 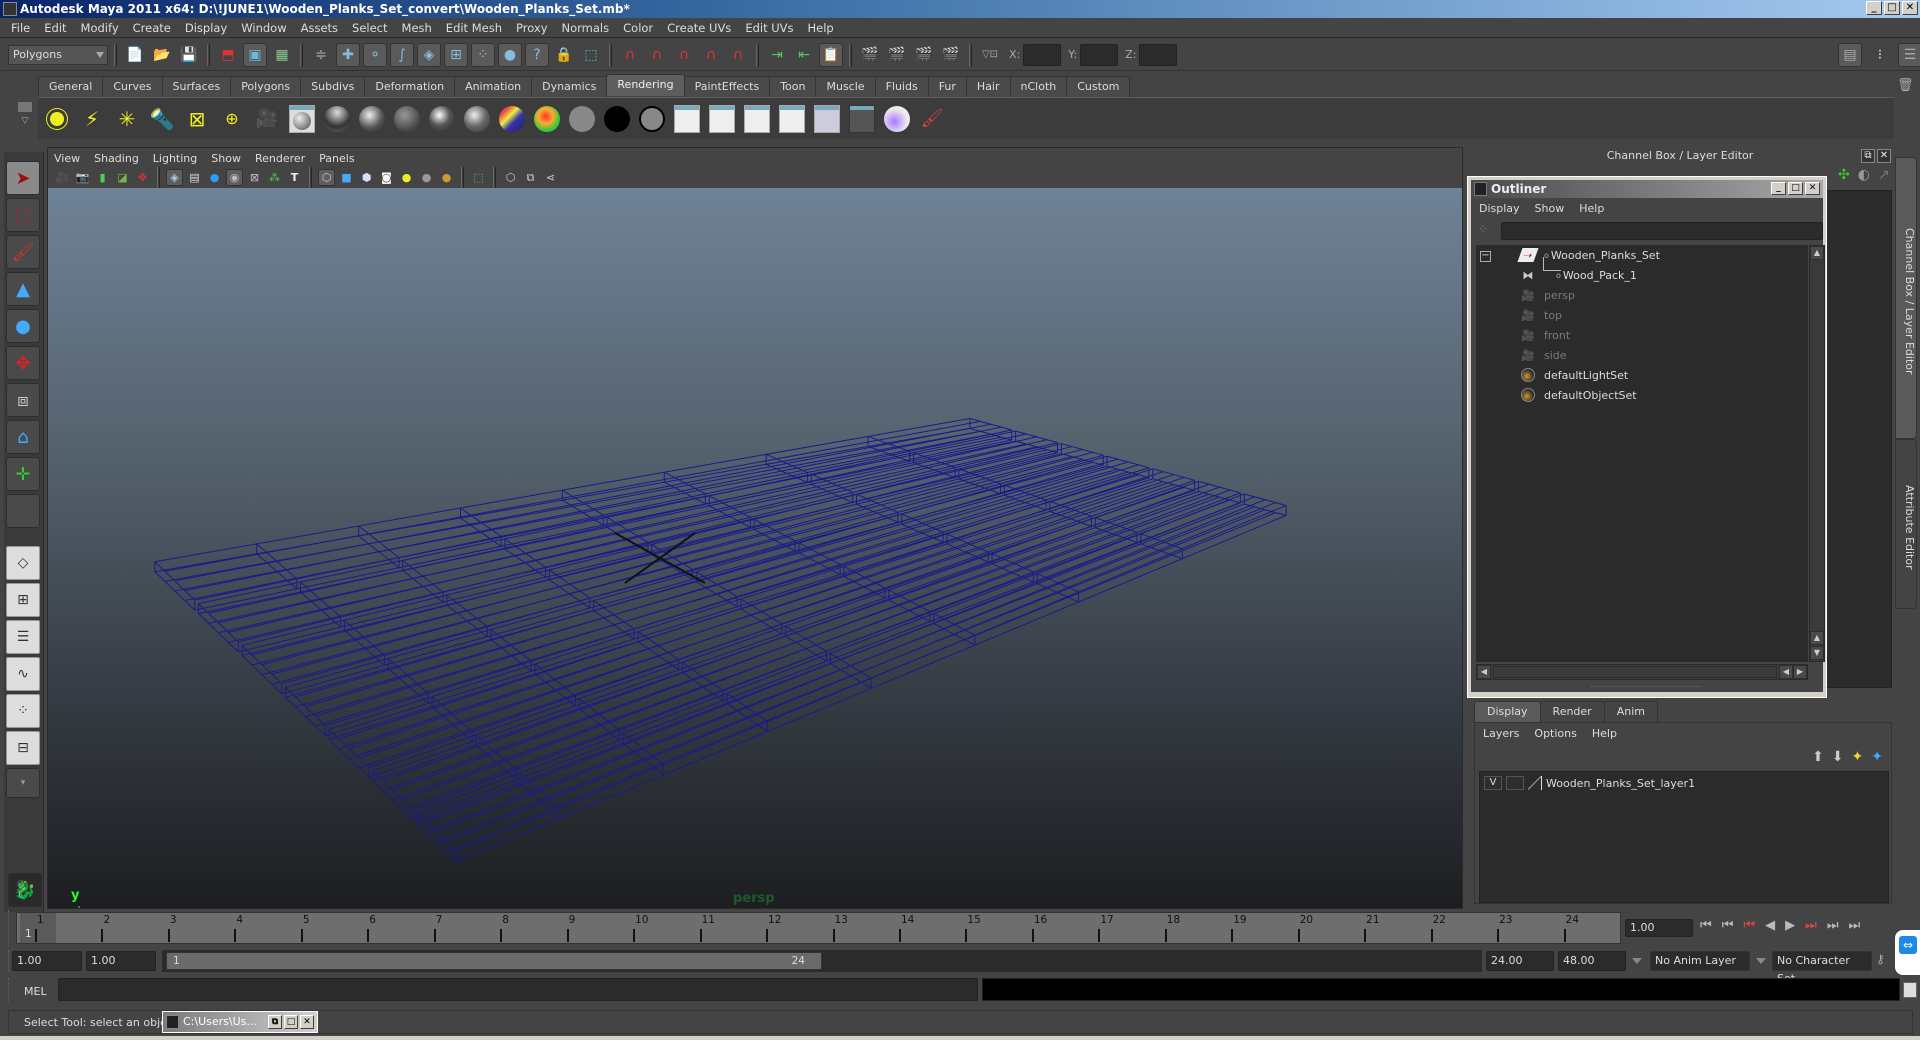 I want to click on close-button: ✕, so click(x=1910, y=8).